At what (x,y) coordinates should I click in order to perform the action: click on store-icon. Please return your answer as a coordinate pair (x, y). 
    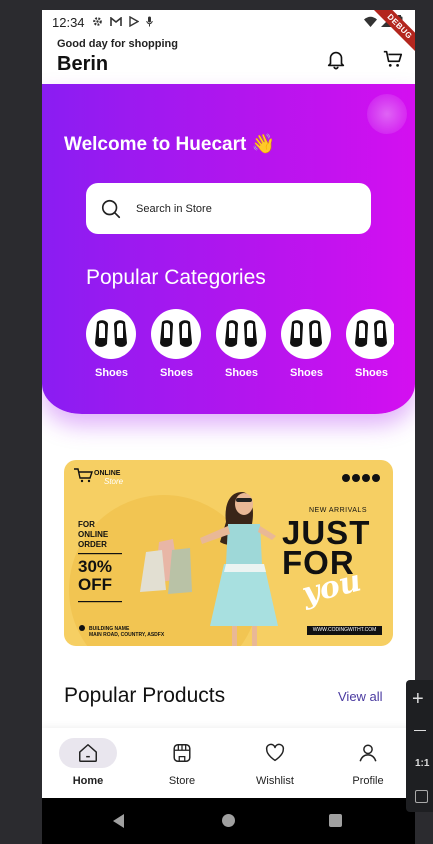
    Looking at the image, I should click on (182, 753).